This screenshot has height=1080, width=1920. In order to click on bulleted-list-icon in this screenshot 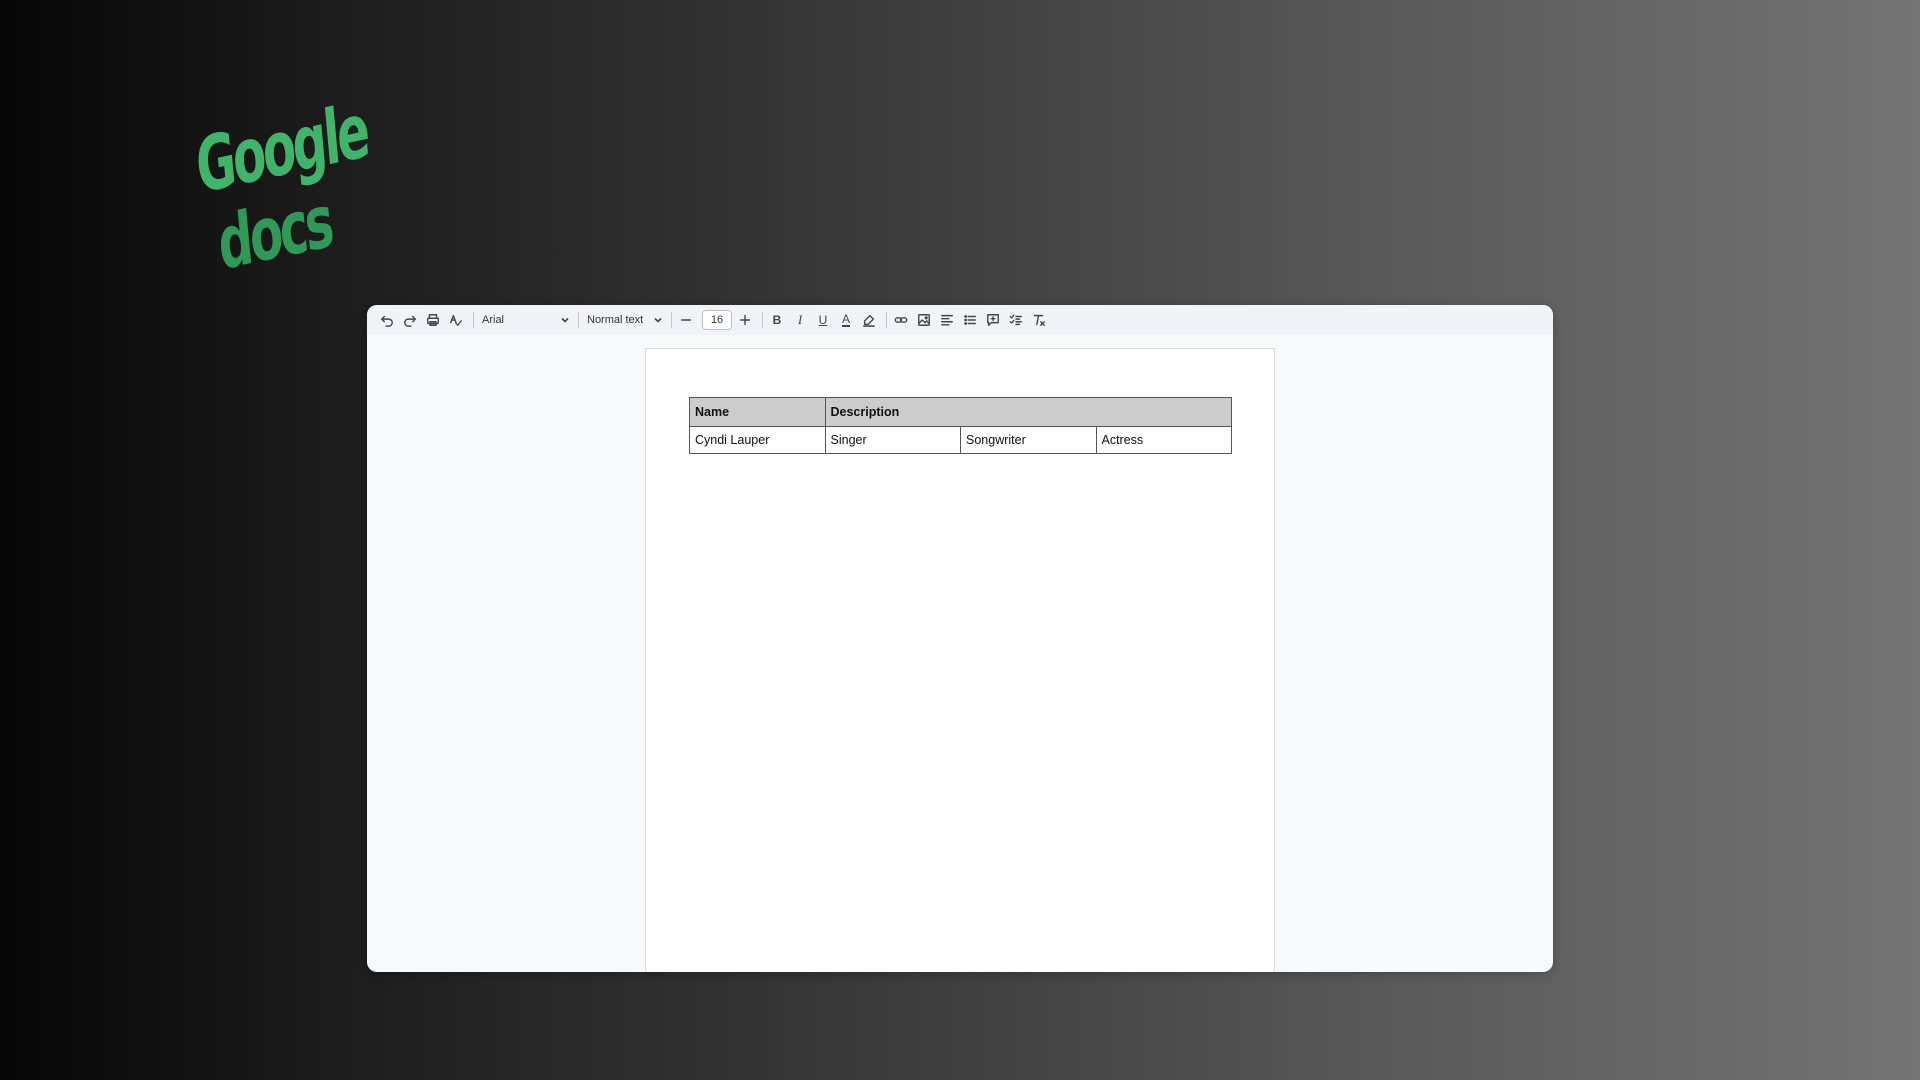, I will do `click(970, 320)`.